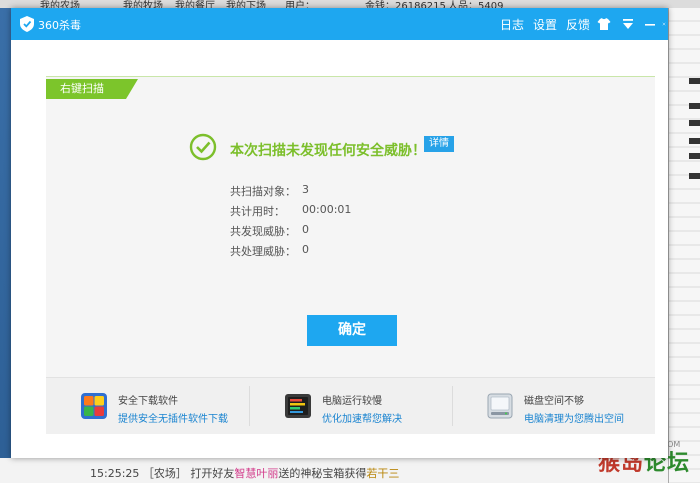 The height and width of the screenshot is (483, 700). I want to click on menu-icon, so click(628, 24).